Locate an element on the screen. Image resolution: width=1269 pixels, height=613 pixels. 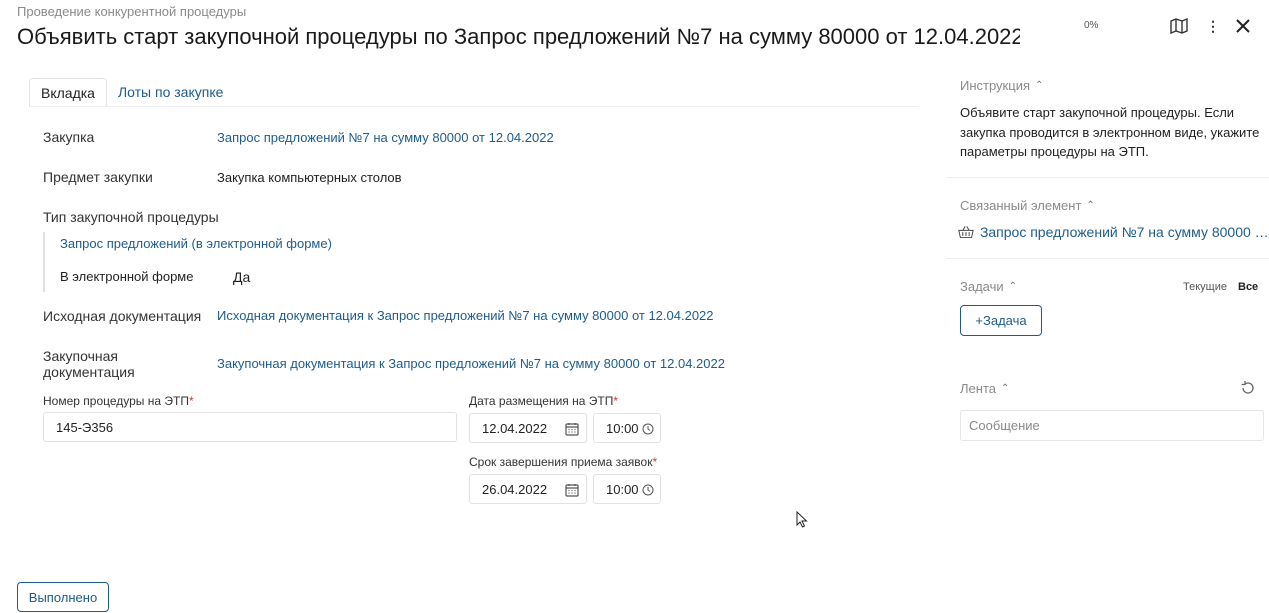
filter-all: Все is located at coordinates (1248, 287).